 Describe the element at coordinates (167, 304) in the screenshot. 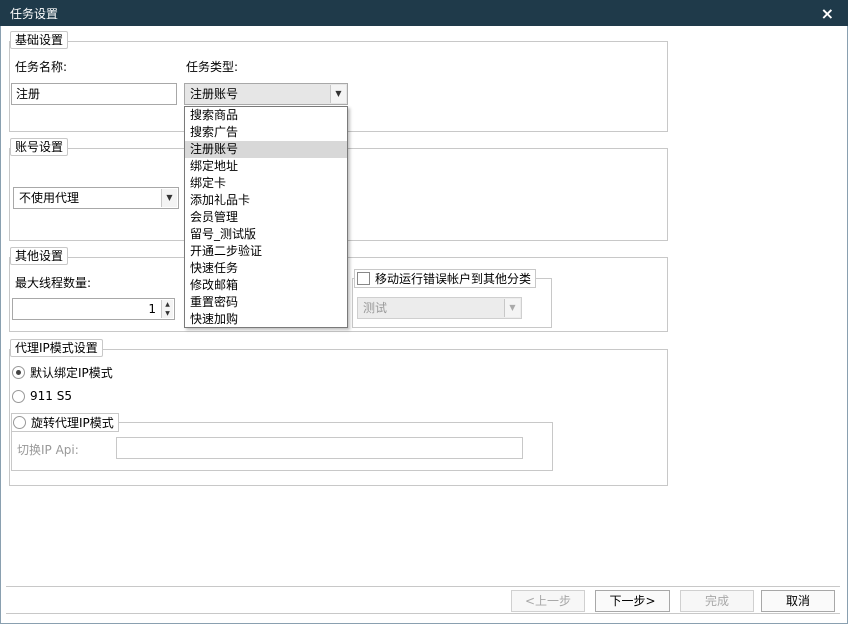

I see `increment-icon: ▲` at that location.